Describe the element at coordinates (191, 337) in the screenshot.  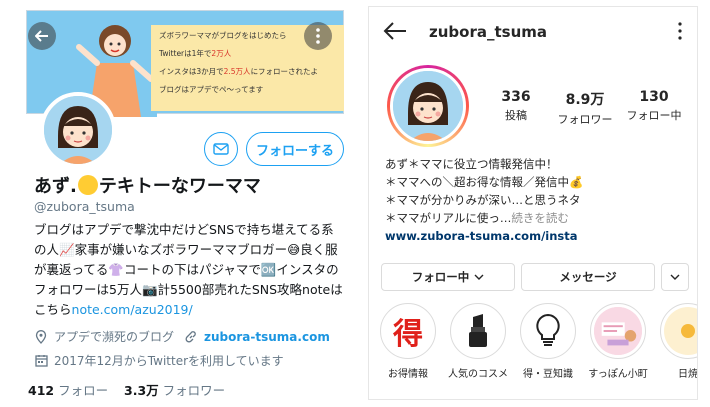
I see `link-icon` at that location.